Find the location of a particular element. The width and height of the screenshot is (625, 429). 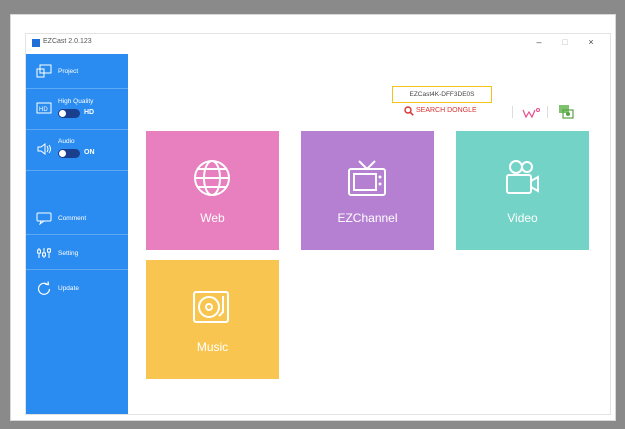

tile-label: Video is located at coordinates (522, 218).